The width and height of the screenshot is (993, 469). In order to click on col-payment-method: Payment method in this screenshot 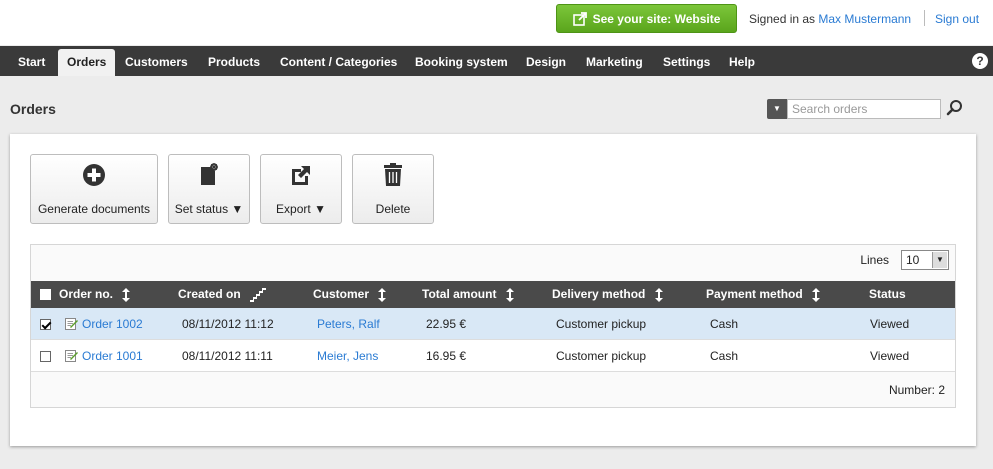, I will do `click(763, 294)`.